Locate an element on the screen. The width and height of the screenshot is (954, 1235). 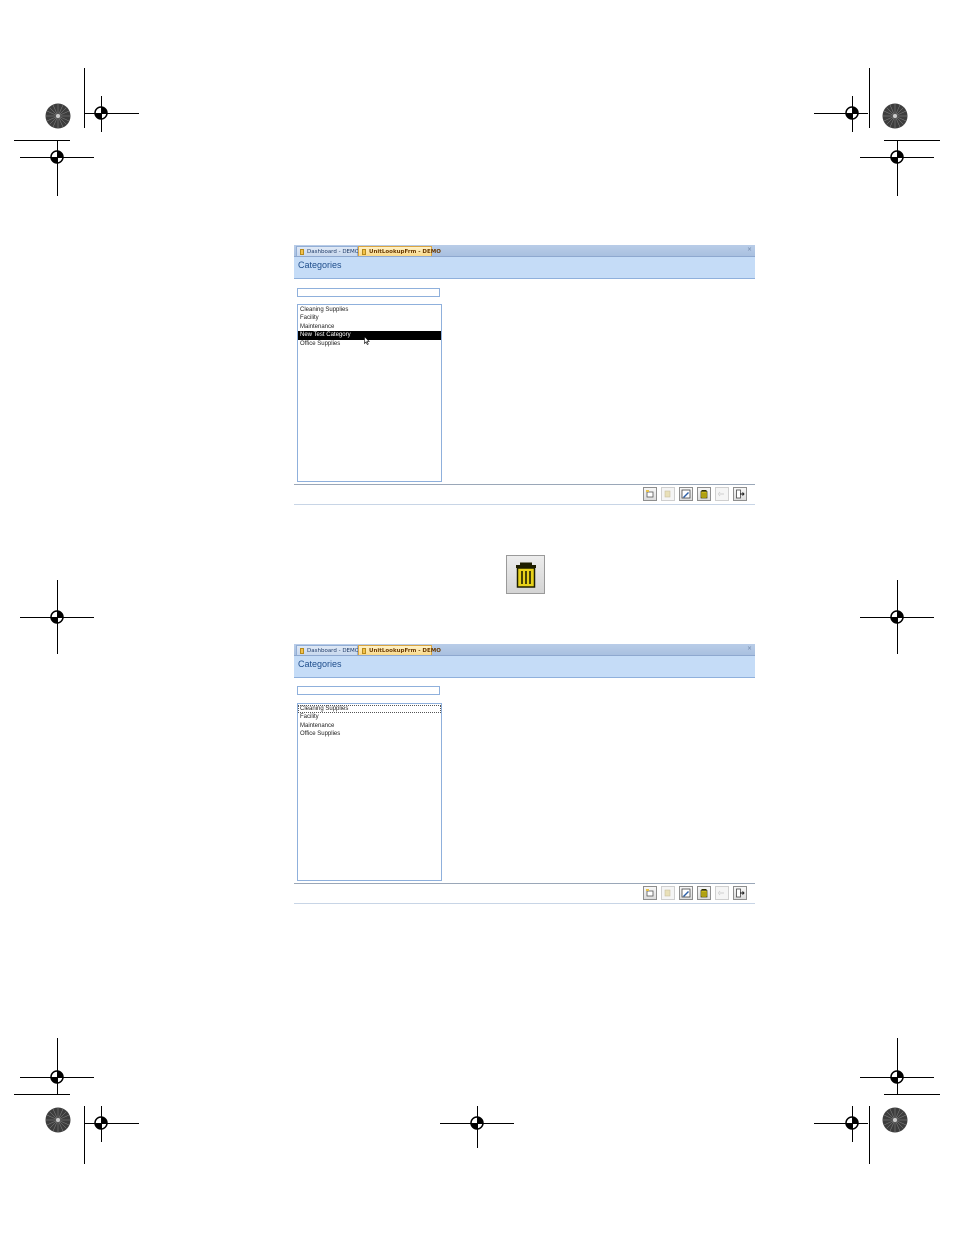
list-item: Cleaning Supplies is located at coordinates (369, 310).